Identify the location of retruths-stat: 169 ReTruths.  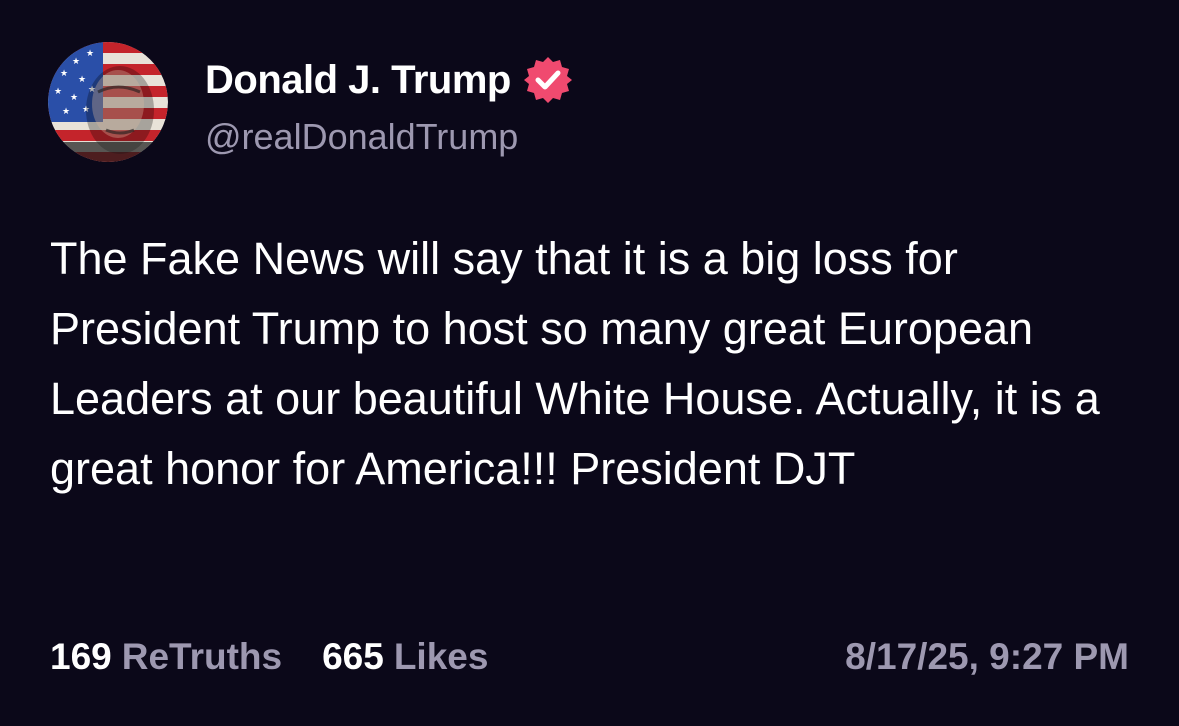
(166, 657).